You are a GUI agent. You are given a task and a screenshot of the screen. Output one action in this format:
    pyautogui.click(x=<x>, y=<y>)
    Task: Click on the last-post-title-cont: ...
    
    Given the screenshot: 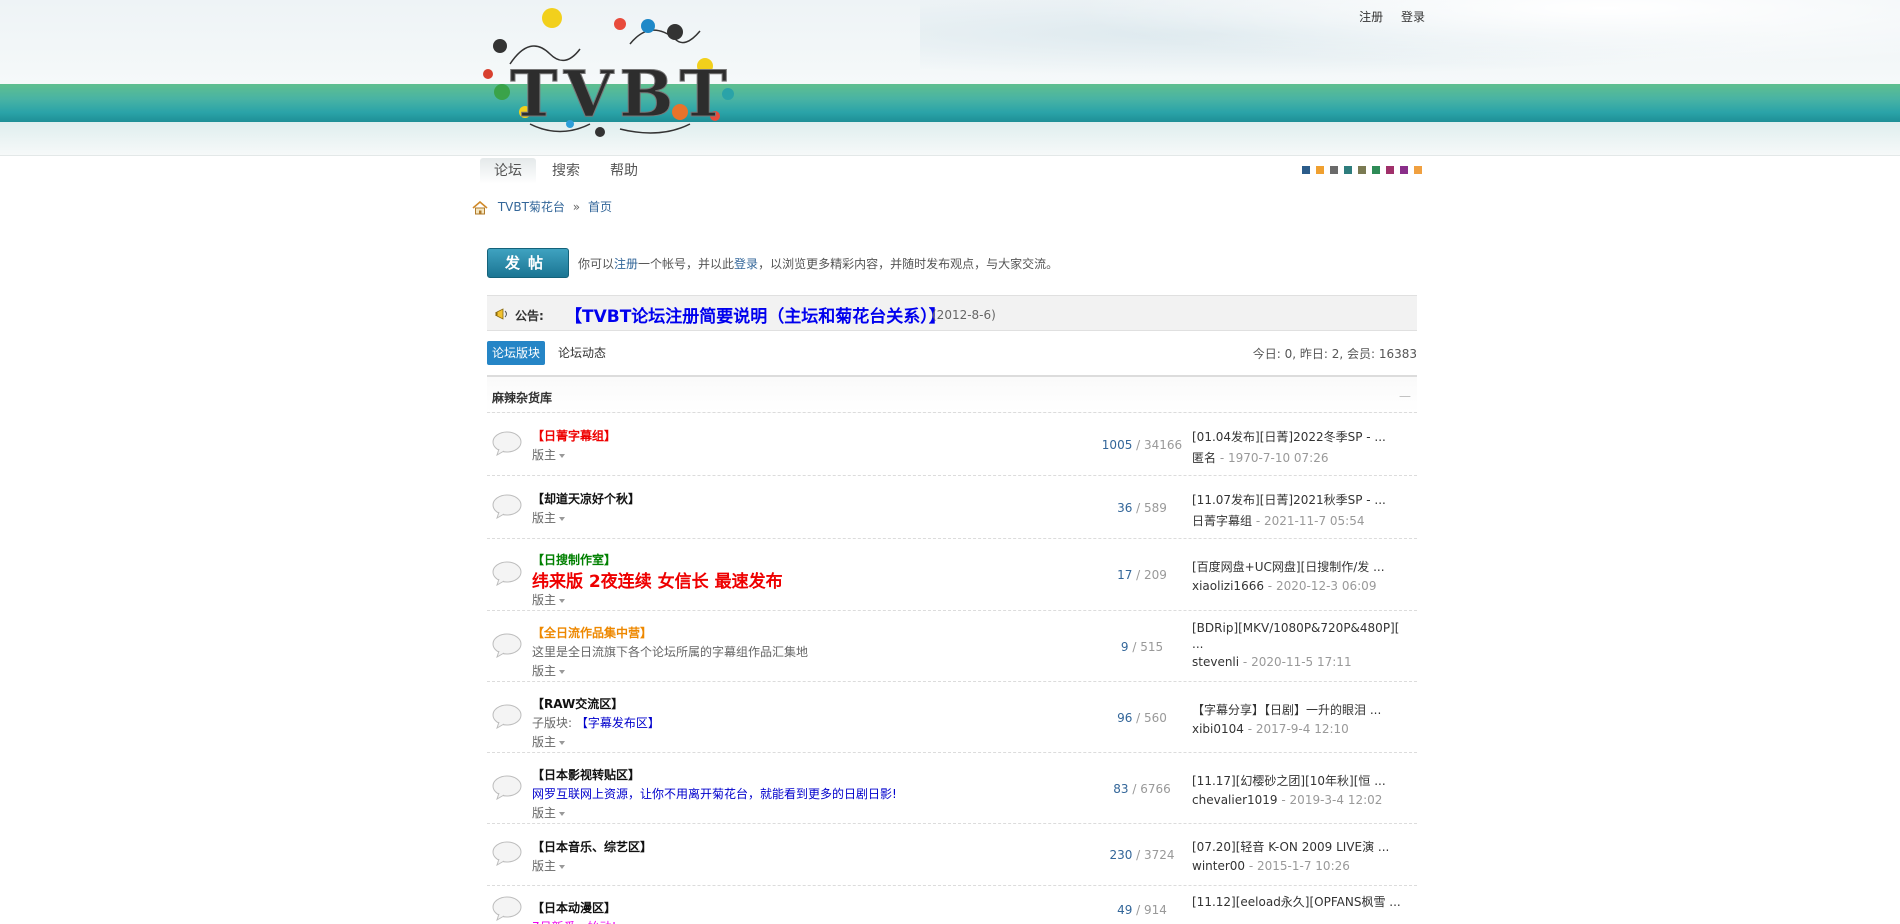 What is the action you would take?
    pyautogui.click(x=1301, y=644)
    